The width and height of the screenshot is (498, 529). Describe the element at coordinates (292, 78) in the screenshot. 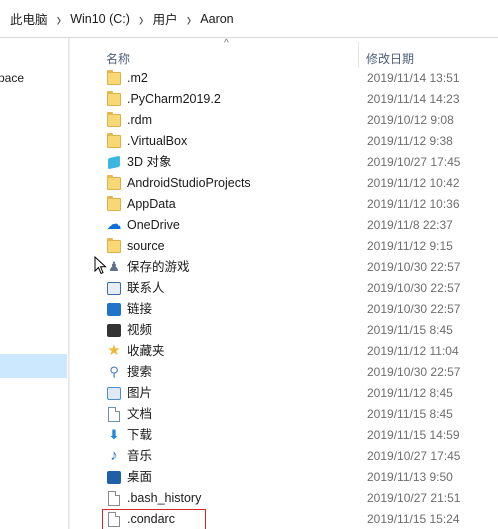

I see `file-row: .m2 2019/11/14 13:51` at that location.